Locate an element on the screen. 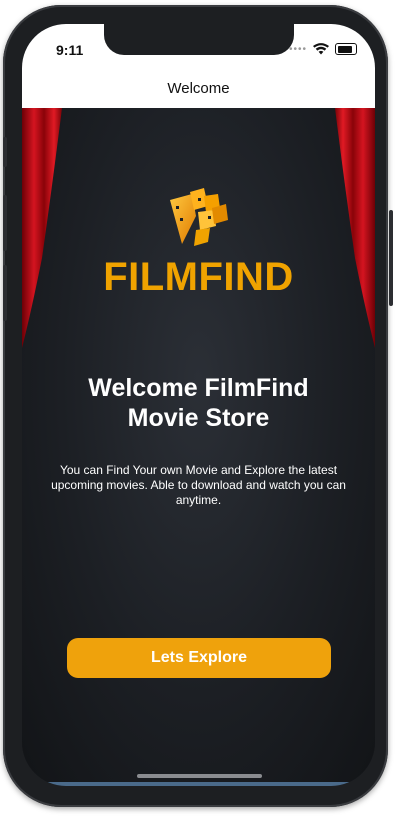  film-reel-logo-icon is located at coordinates (199, 217).